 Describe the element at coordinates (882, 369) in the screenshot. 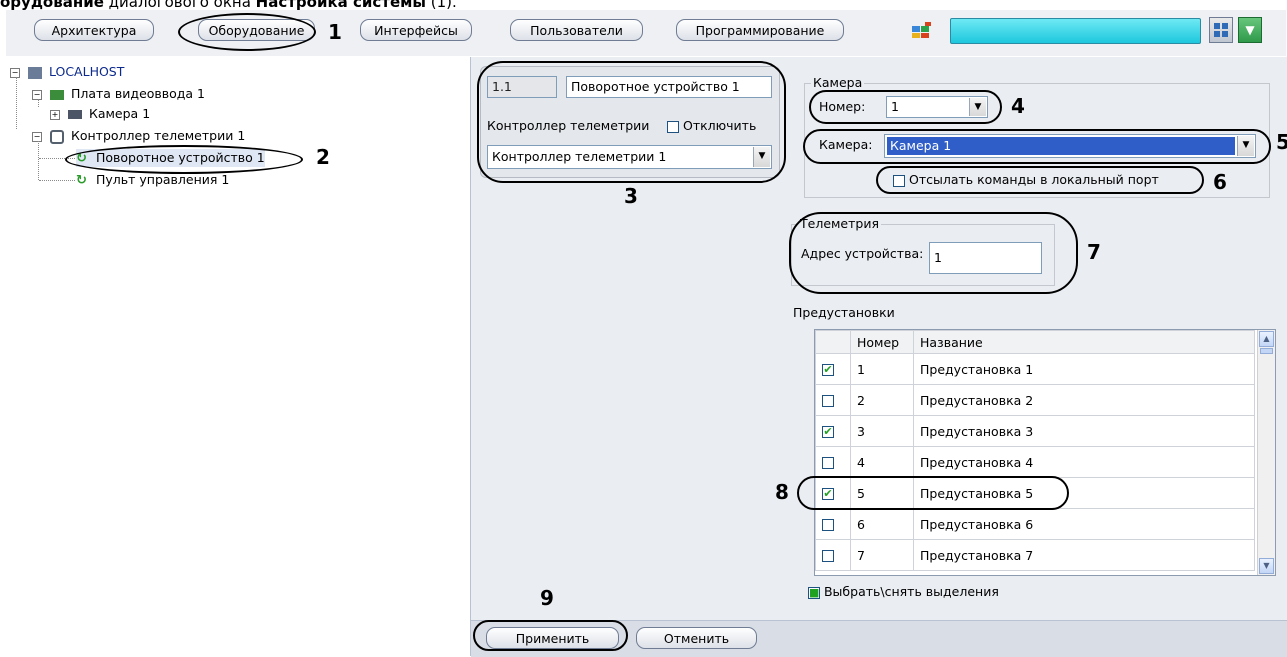

I see `preset-number: 1` at that location.